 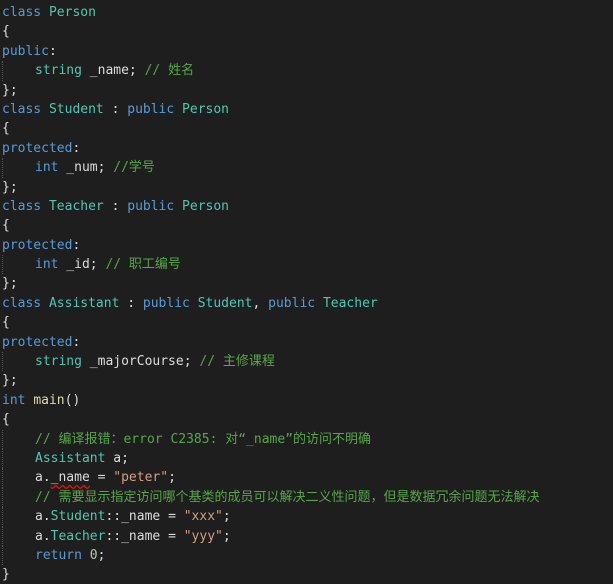 What do you see at coordinates (70, 478) in the screenshot?
I see `error-token: _name` at bounding box center [70, 478].